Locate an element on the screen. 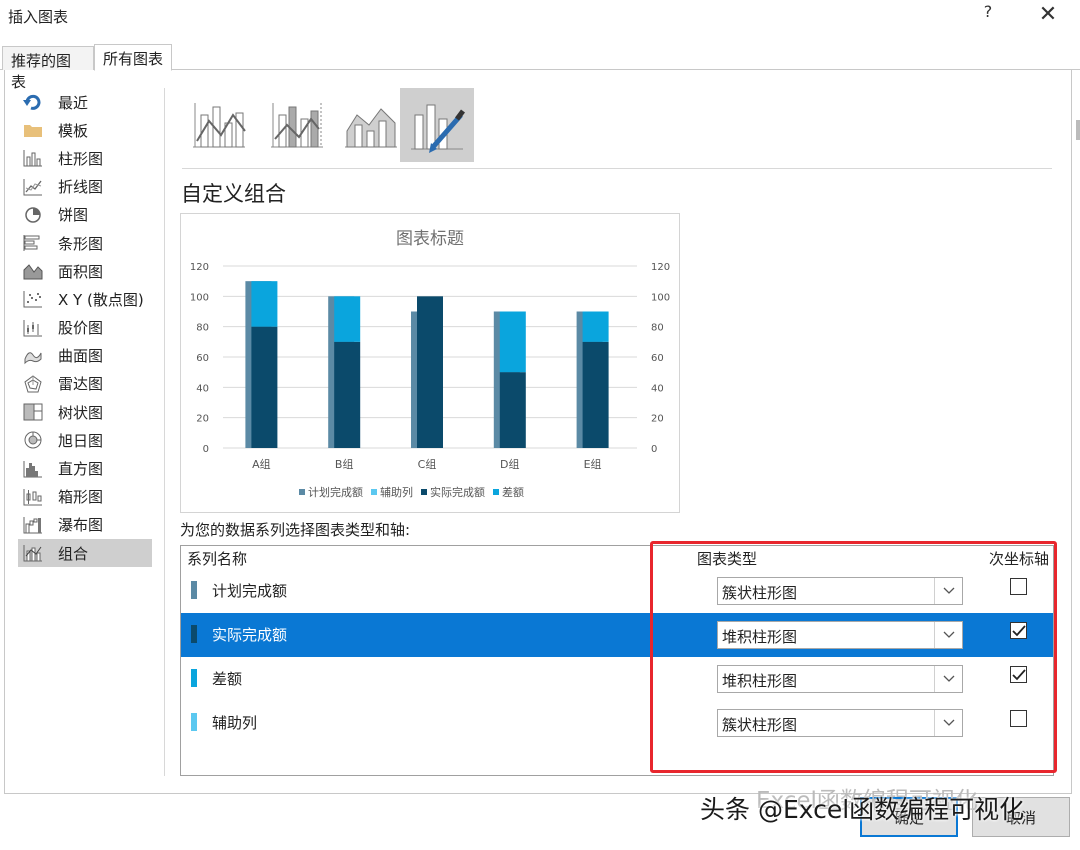 The image size is (1080, 850). y2-tick-label: 100 is located at coordinates (660, 297).